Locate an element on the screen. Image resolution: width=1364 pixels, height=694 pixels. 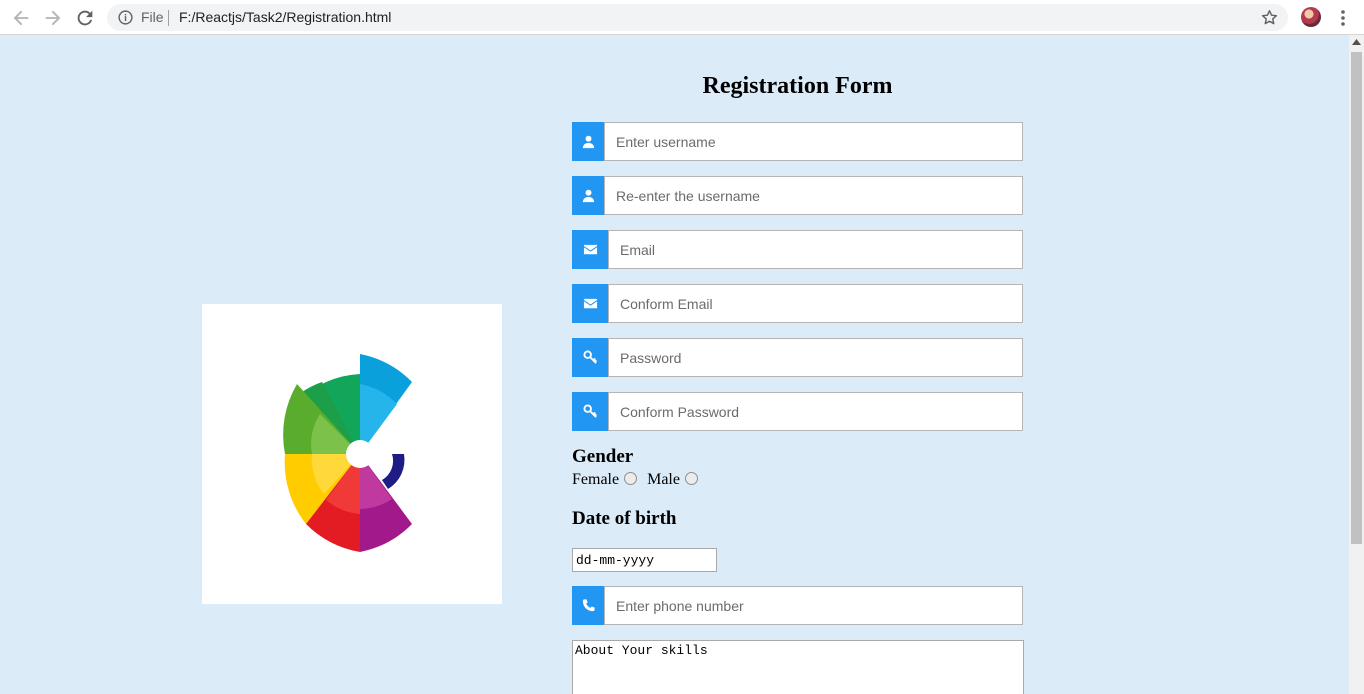
reenter-username-field is located at coordinates (797, 195).